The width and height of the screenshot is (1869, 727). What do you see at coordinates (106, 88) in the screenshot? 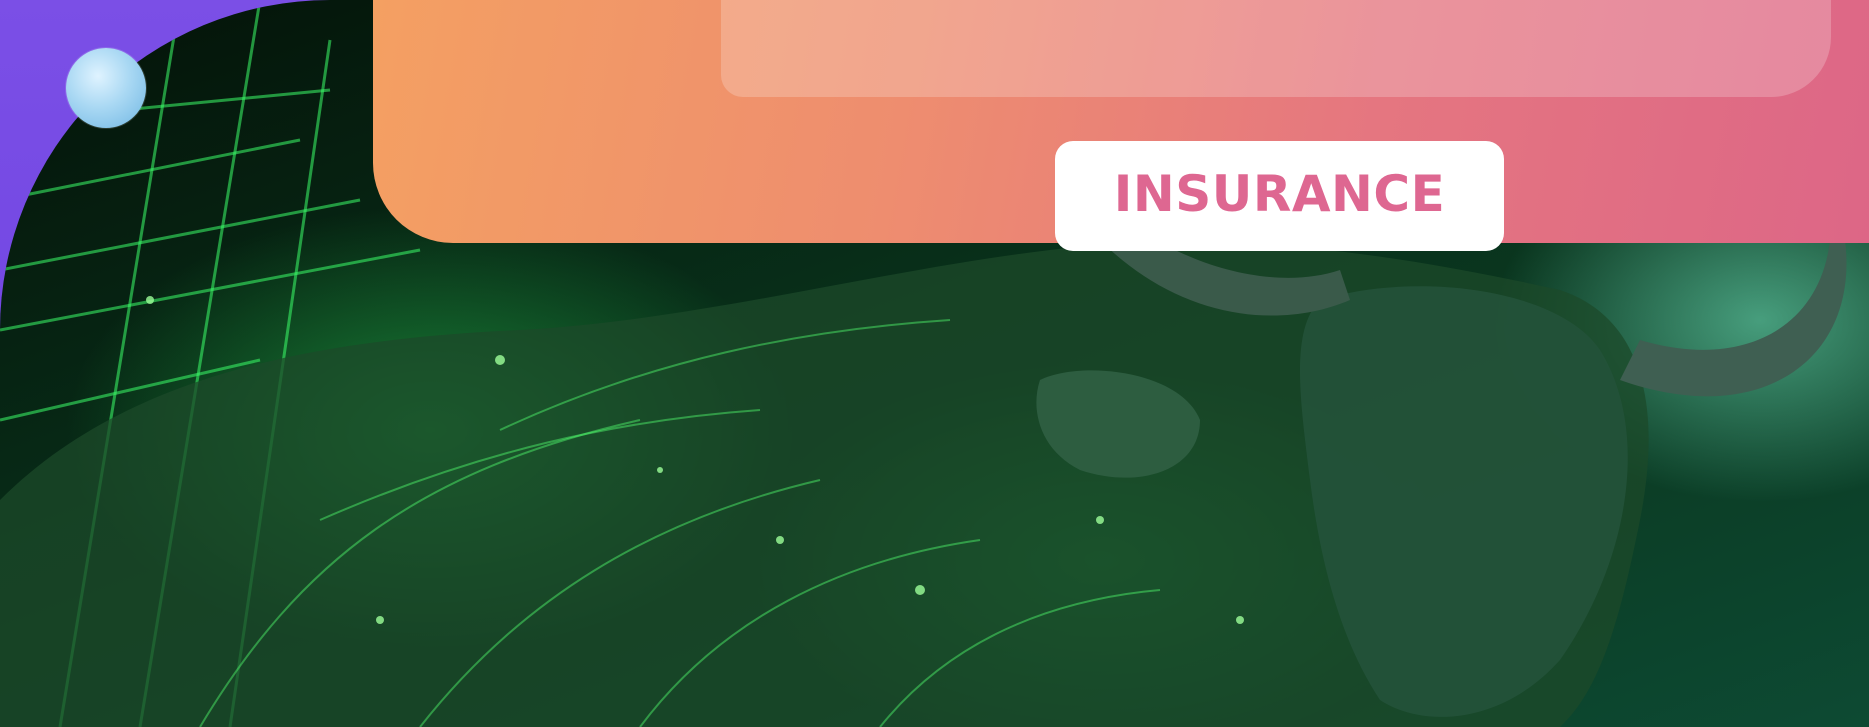
I see `decorative-orb` at bounding box center [106, 88].